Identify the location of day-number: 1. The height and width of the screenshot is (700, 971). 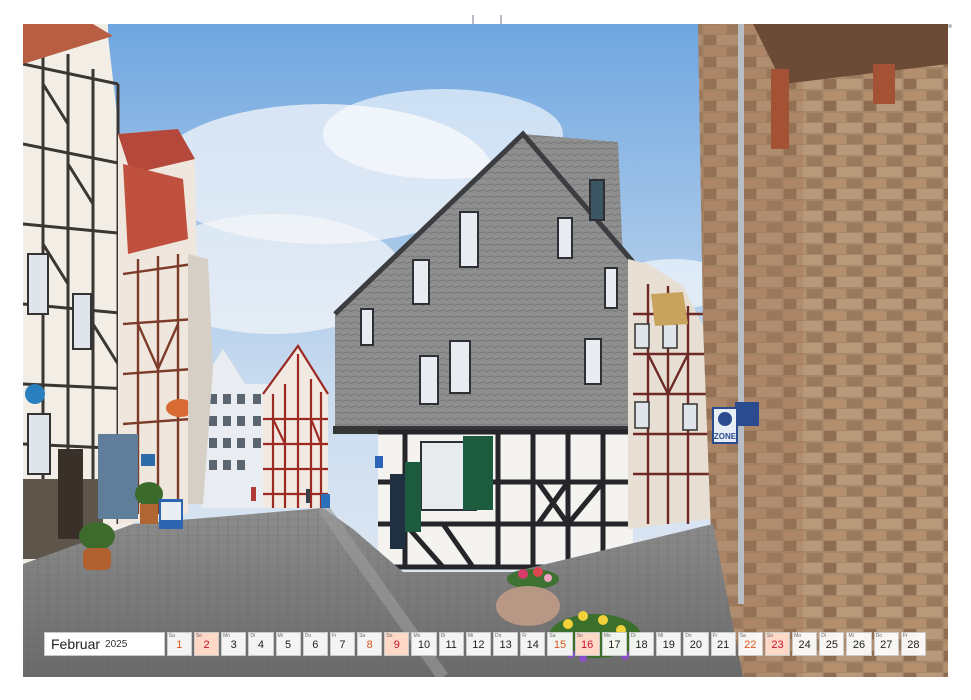
(179, 645).